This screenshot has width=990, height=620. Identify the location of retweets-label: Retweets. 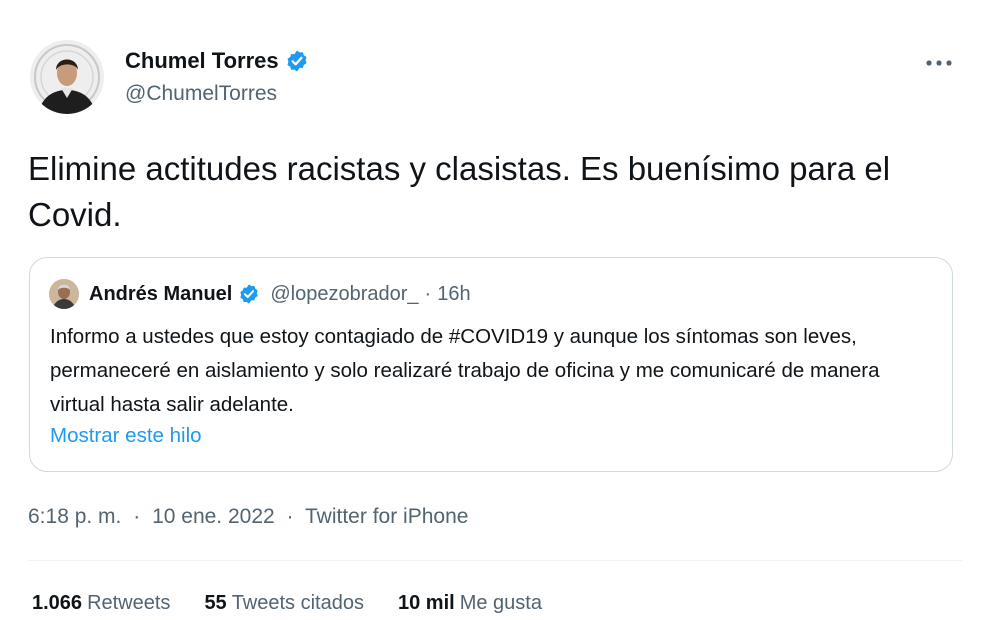
(129, 603).